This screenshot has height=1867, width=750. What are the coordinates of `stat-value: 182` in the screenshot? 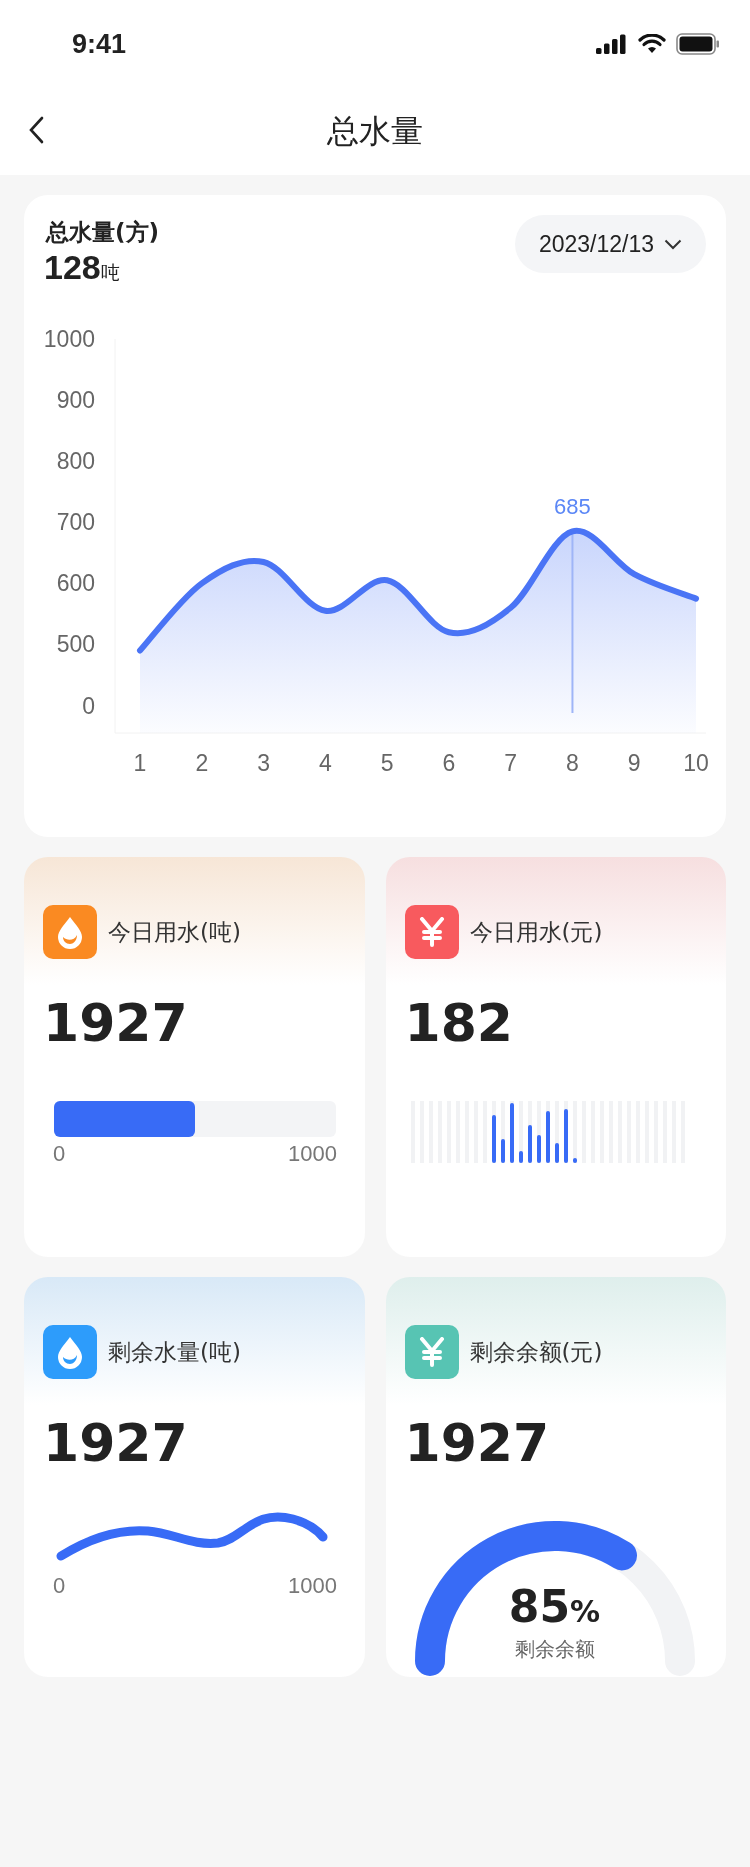 It's located at (459, 1023).